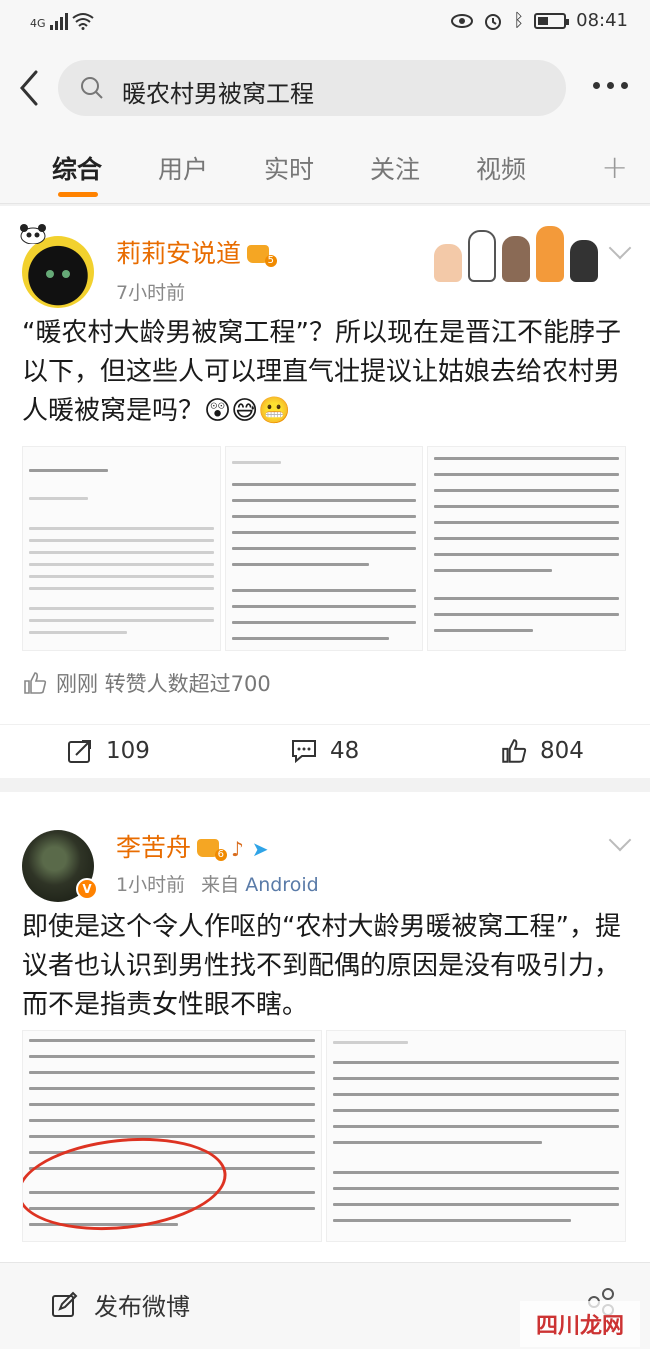 Image resolution: width=650 pixels, height=1349 pixels. What do you see at coordinates (325, 167) in the screenshot?
I see `tab-bar: 综合 用户 实时 关注 视频 +` at bounding box center [325, 167].